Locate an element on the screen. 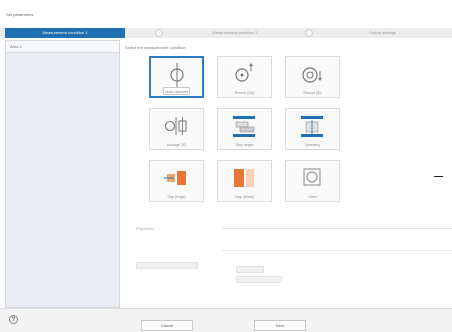 The width and height of the screenshot is (452, 332). help-icon: ? is located at coordinates (13, 319).